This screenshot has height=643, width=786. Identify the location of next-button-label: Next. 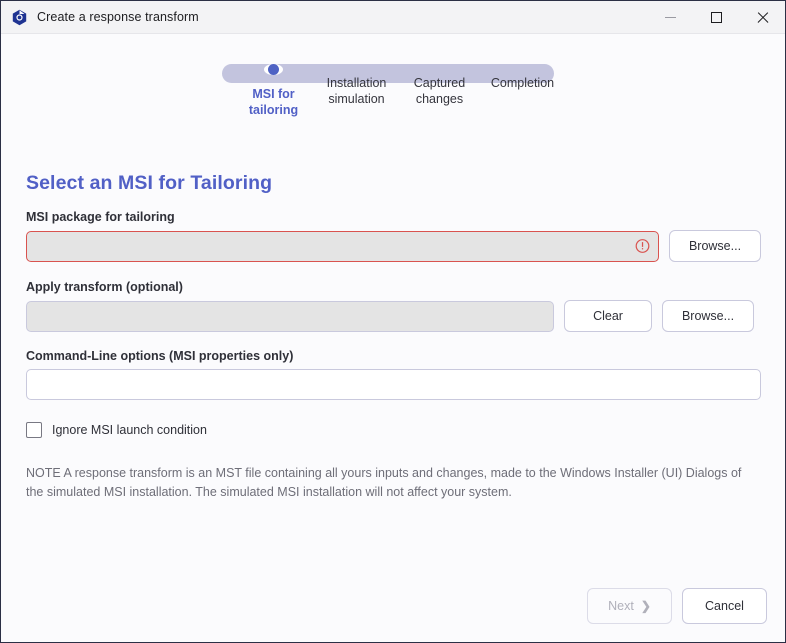
(621, 606).